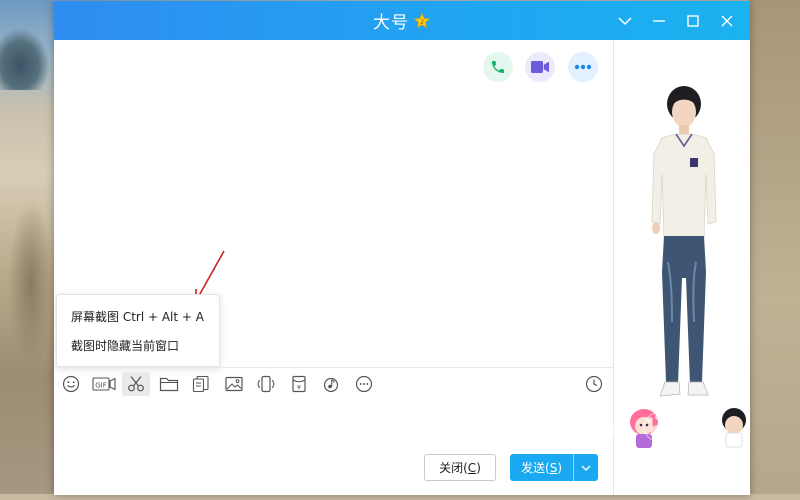  I want to click on music-icon, so click(331, 385).